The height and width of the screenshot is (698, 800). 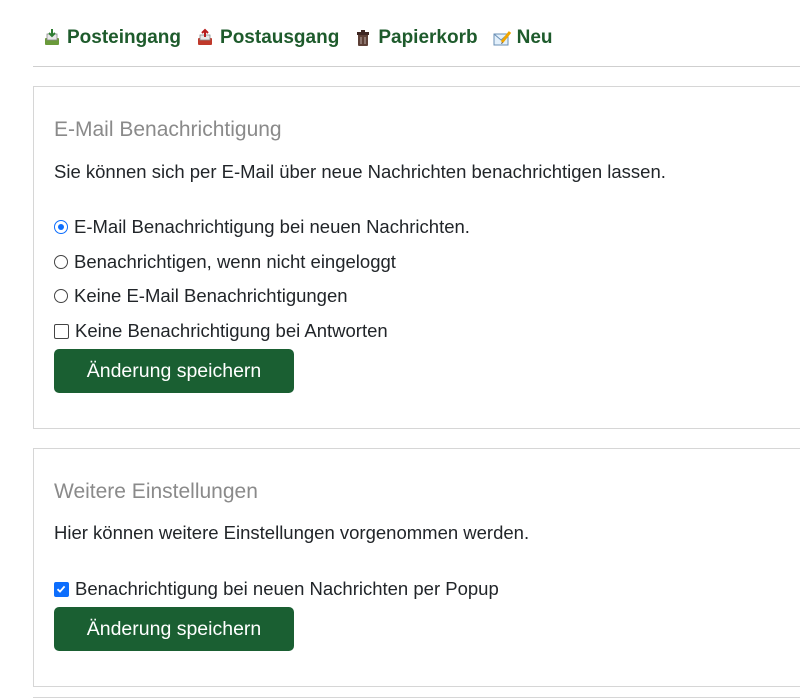 What do you see at coordinates (205, 38) in the screenshot?
I see `outbox-tray-icon` at bounding box center [205, 38].